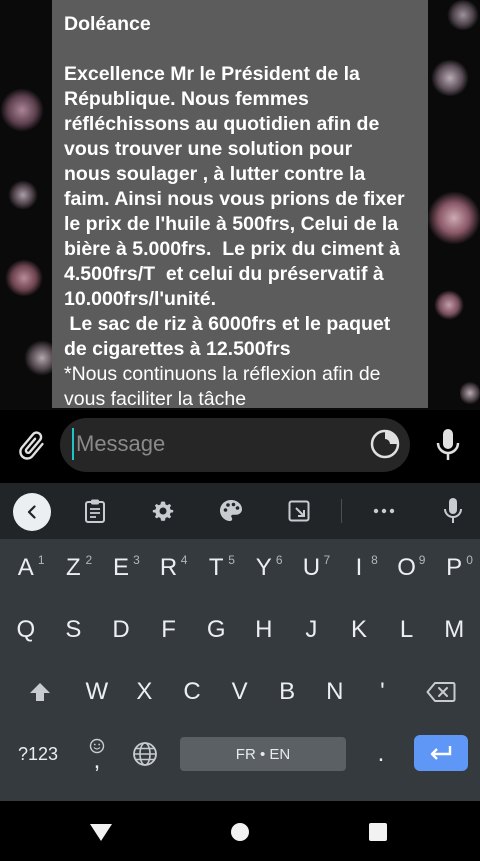 This screenshot has width=480, height=861. I want to click on enter-icon, so click(441, 753).